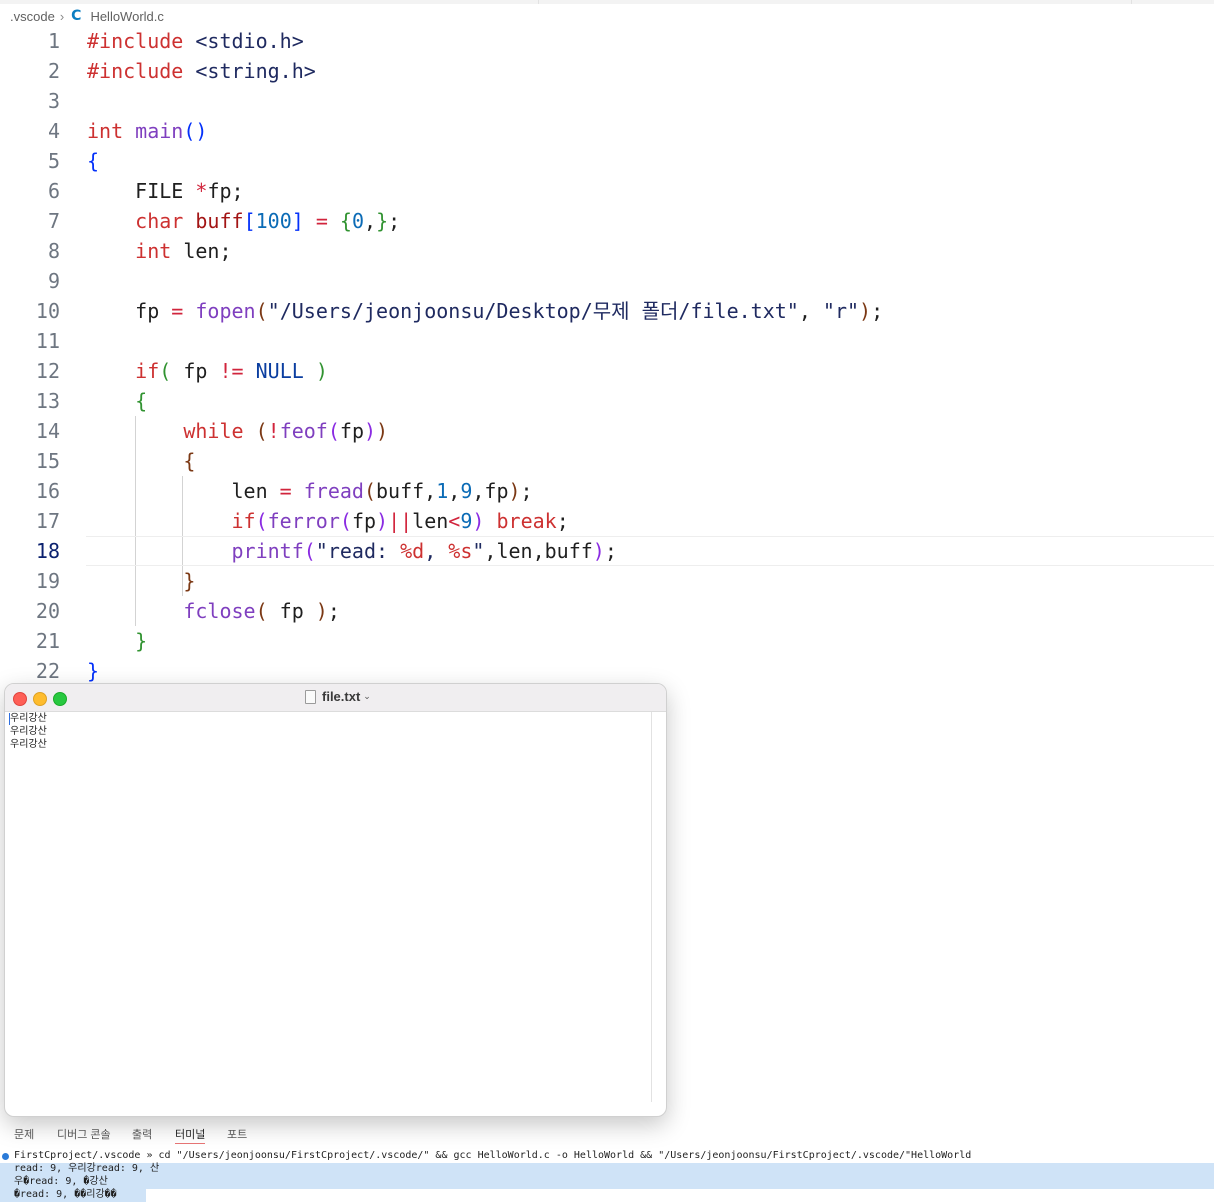 Image resolution: width=1214 pixels, height=1204 pixels. Describe the element at coordinates (286, 431) in the screenshot. I see `code-text: while (!feof(fp))` at that location.